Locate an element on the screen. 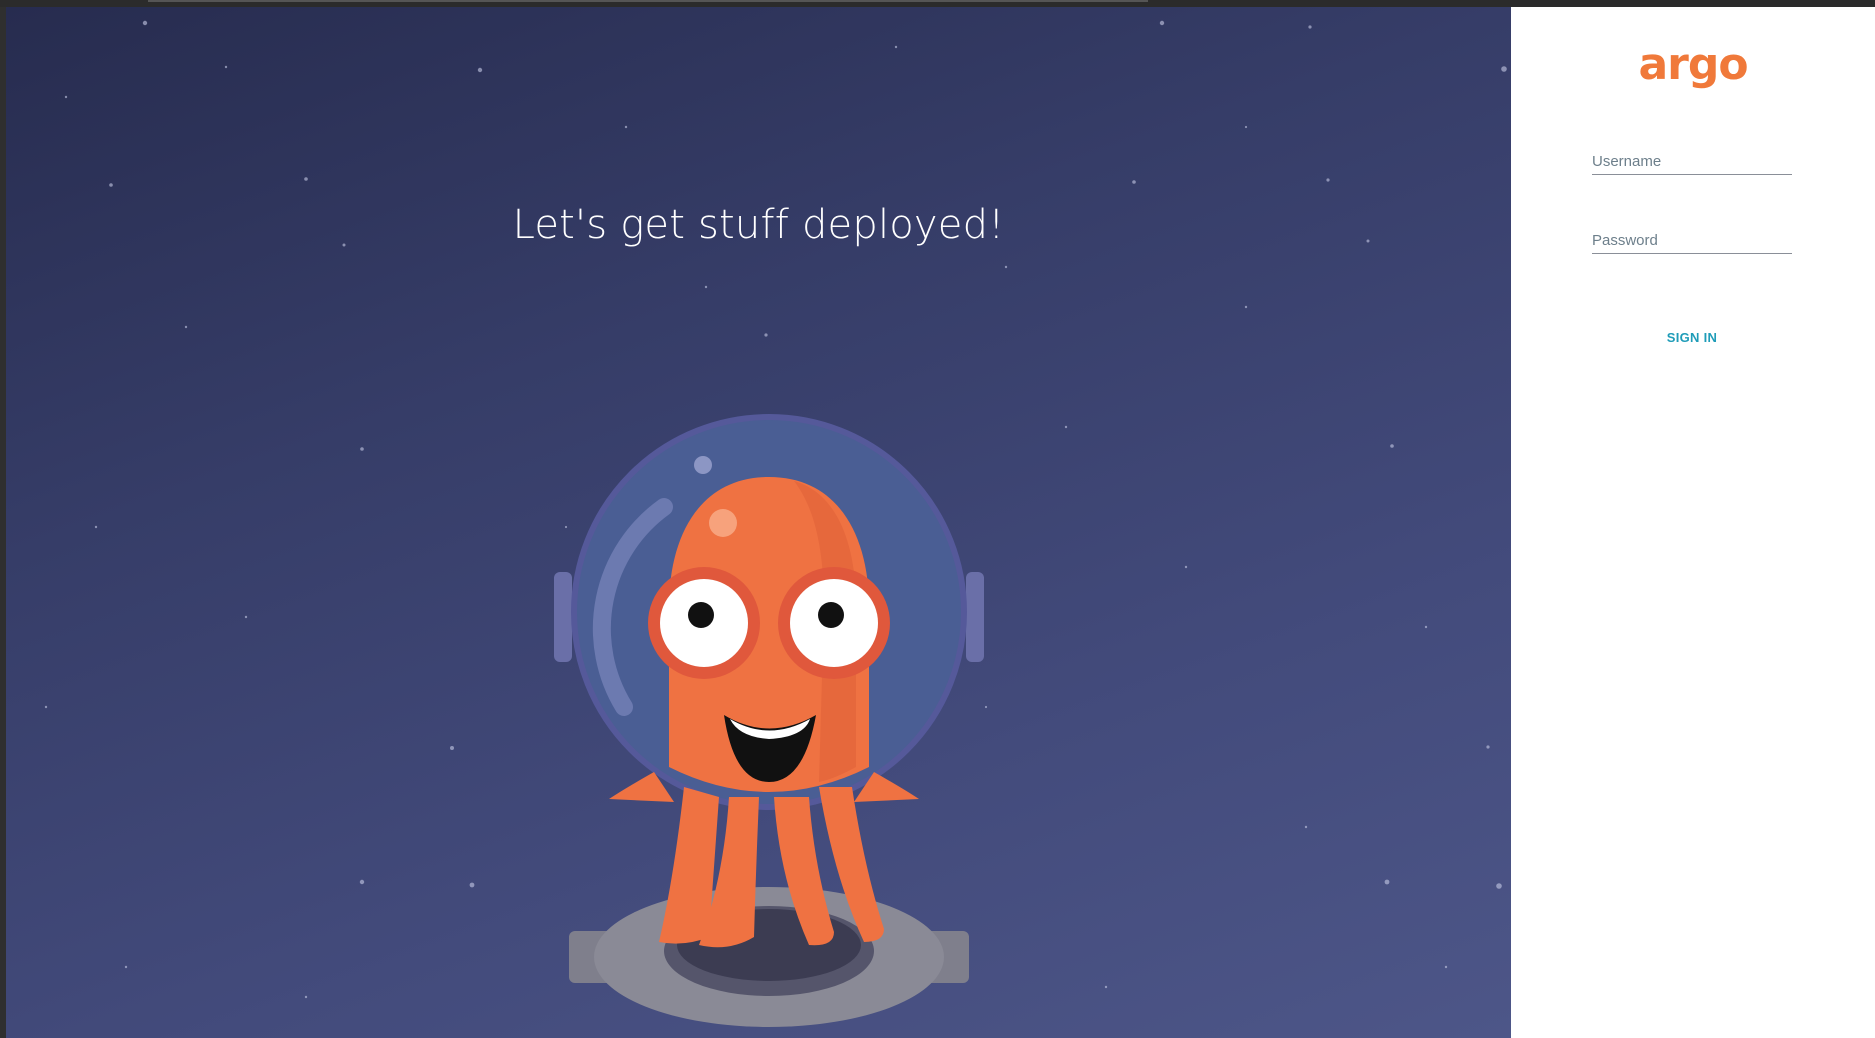 The image size is (1875, 1038). argo-logo: argo is located at coordinates (1693, 64).